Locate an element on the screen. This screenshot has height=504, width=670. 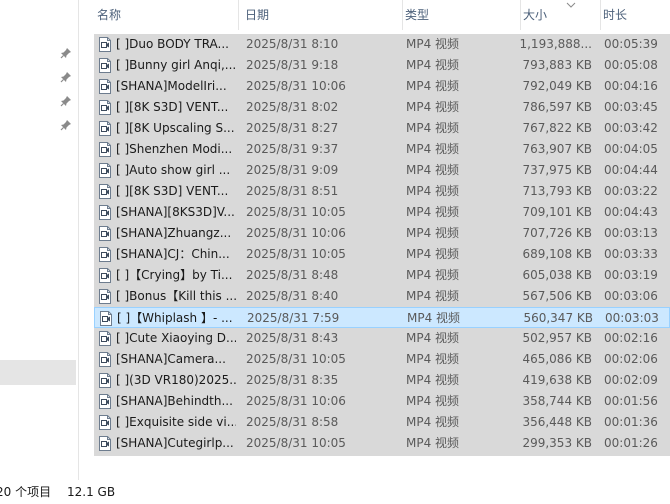
file-size: 502,957 KB is located at coordinates (557, 338).